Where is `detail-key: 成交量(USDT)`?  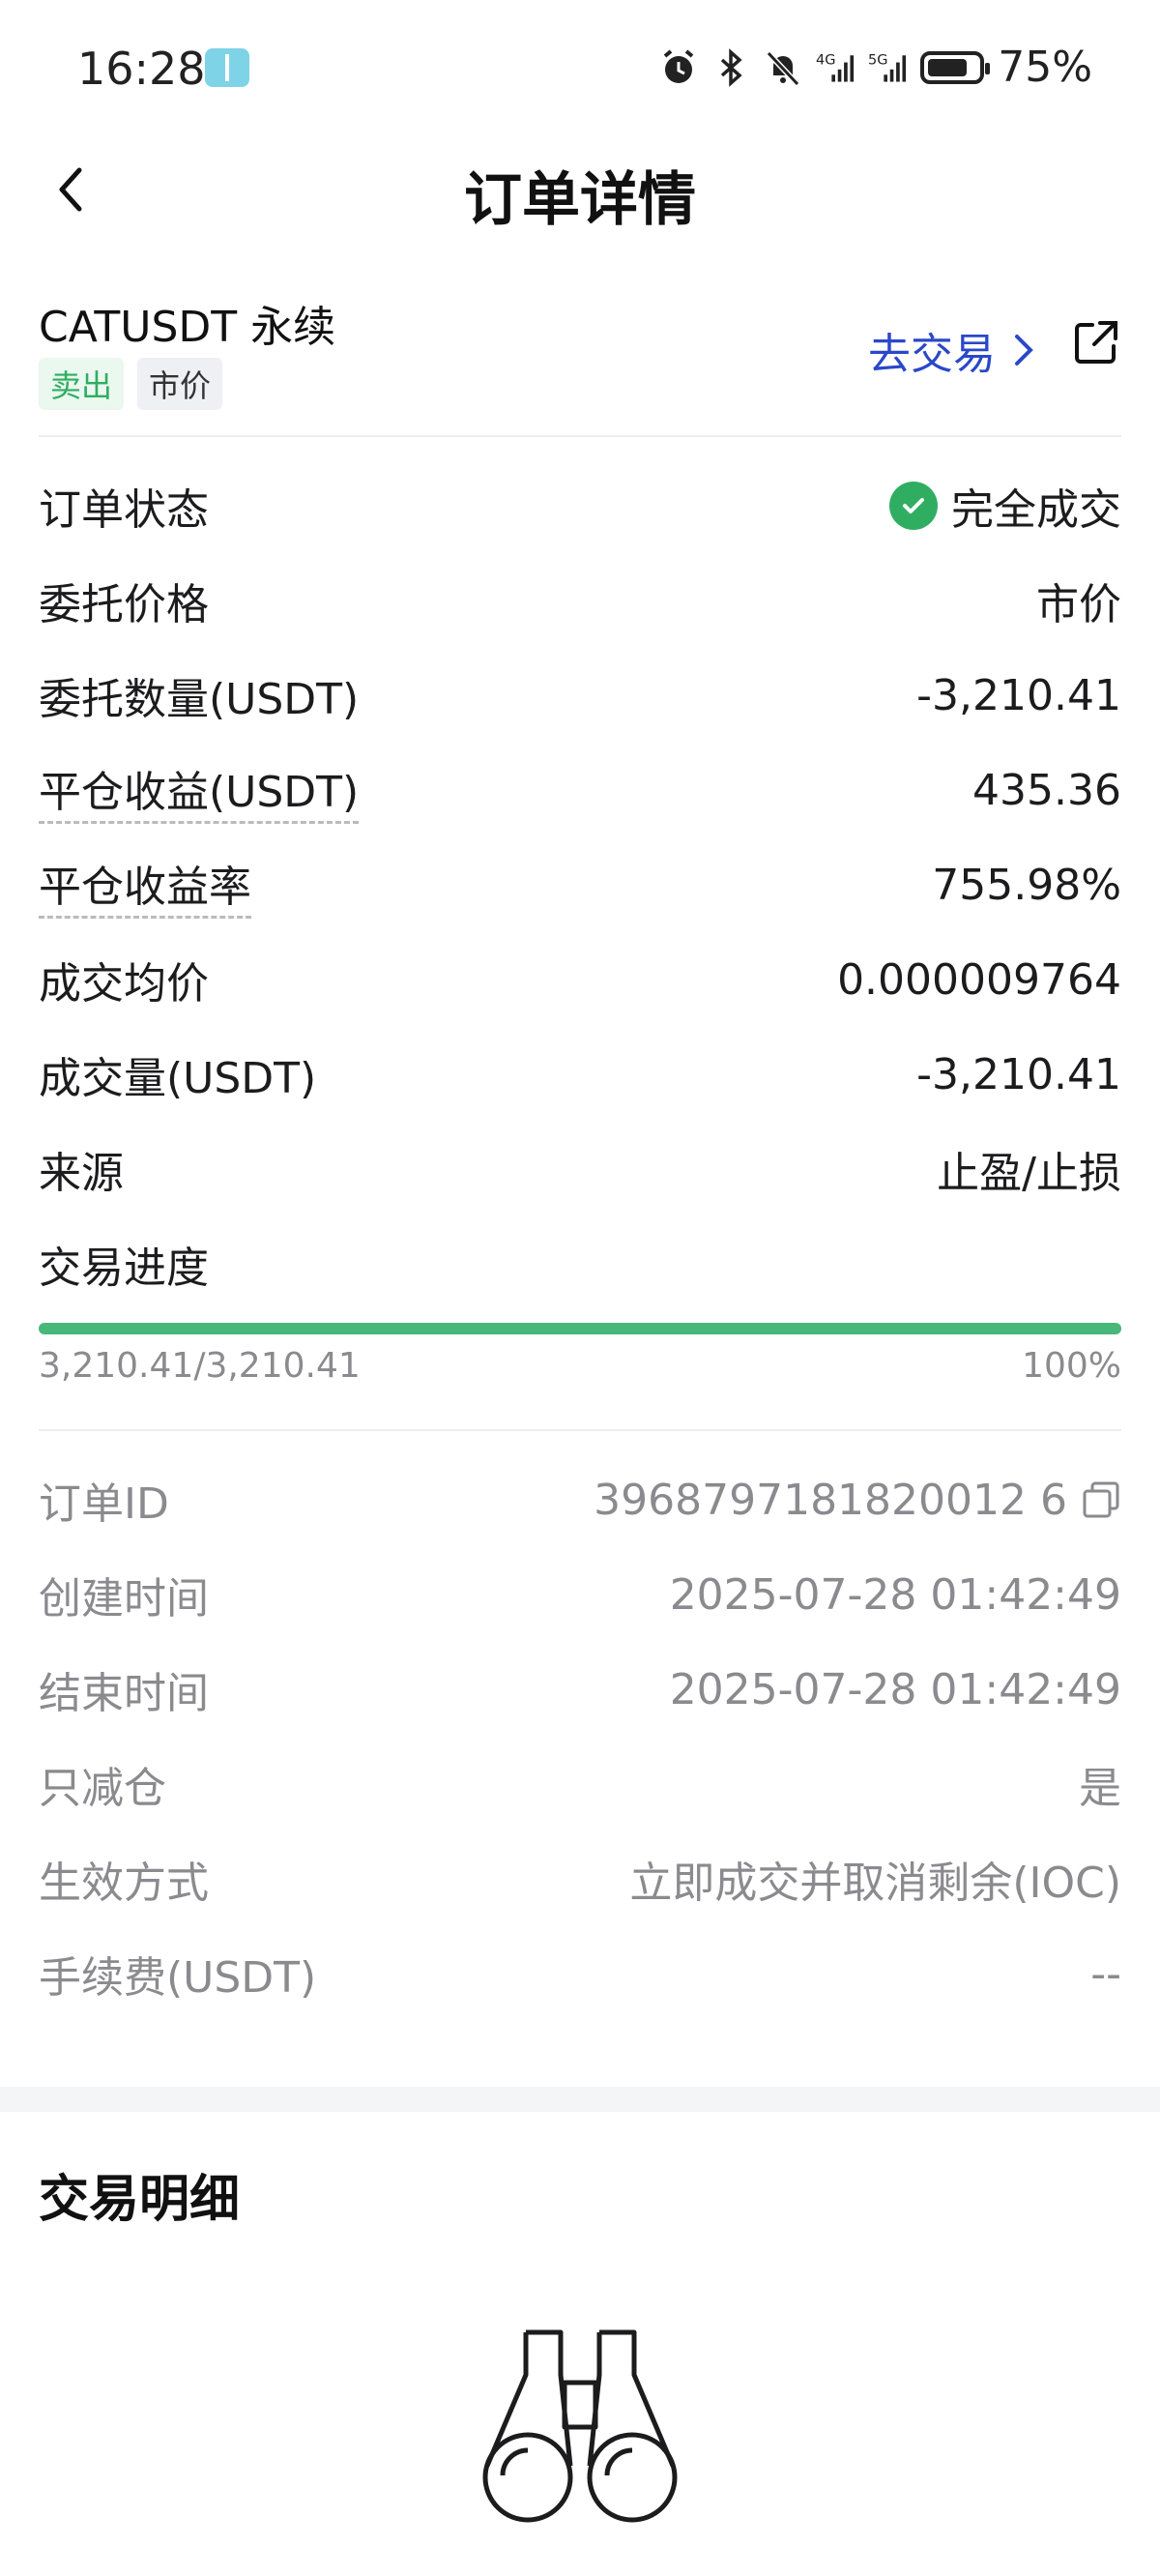 detail-key: 成交量(USDT) is located at coordinates (178, 1078).